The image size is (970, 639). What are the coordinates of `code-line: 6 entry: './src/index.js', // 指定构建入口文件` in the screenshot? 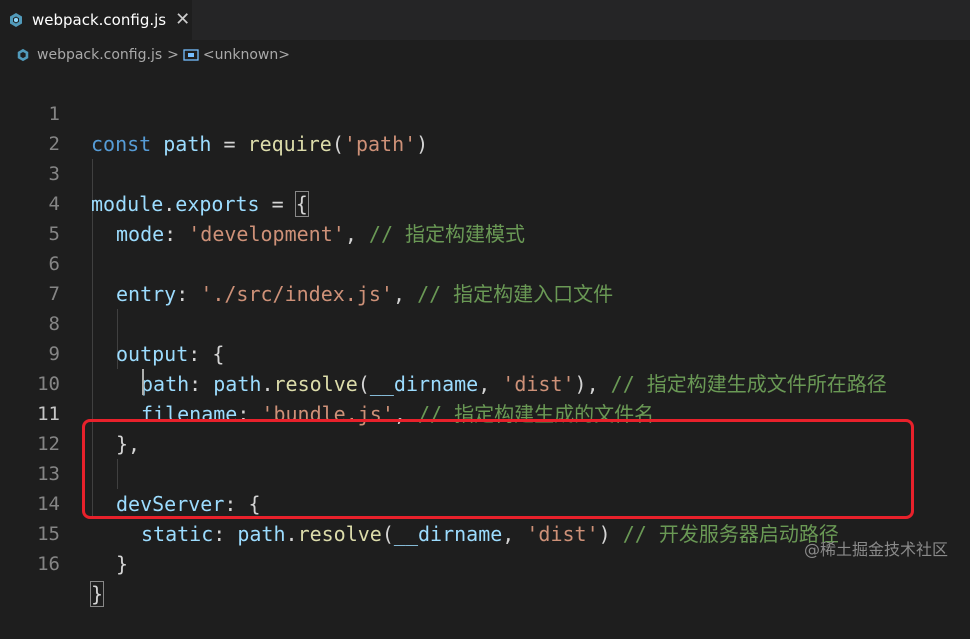 It's located at (485, 262).